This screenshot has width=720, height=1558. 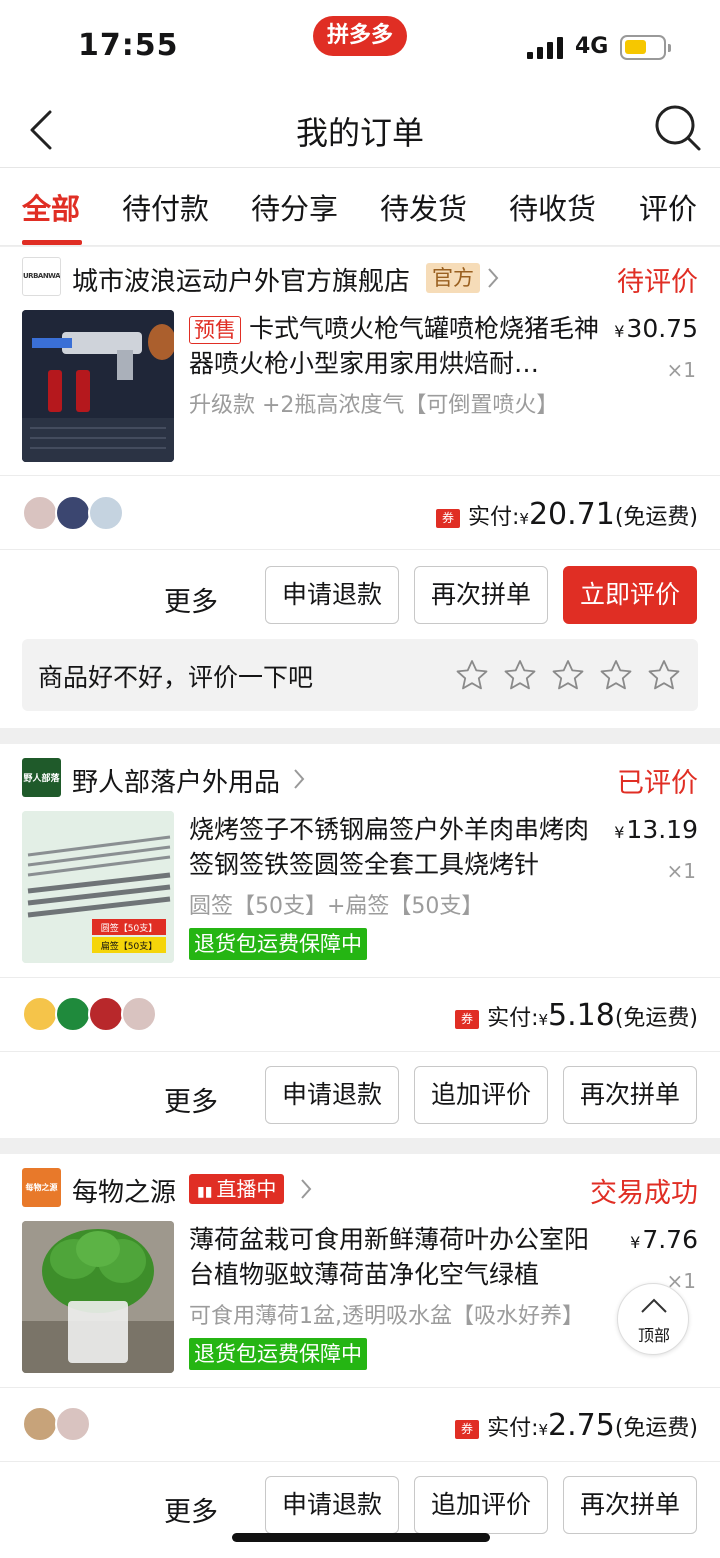 What do you see at coordinates (165, 207) in the screenshot?
I see `tab-pending-payment: 待付款` at bounding box center [165, 207].